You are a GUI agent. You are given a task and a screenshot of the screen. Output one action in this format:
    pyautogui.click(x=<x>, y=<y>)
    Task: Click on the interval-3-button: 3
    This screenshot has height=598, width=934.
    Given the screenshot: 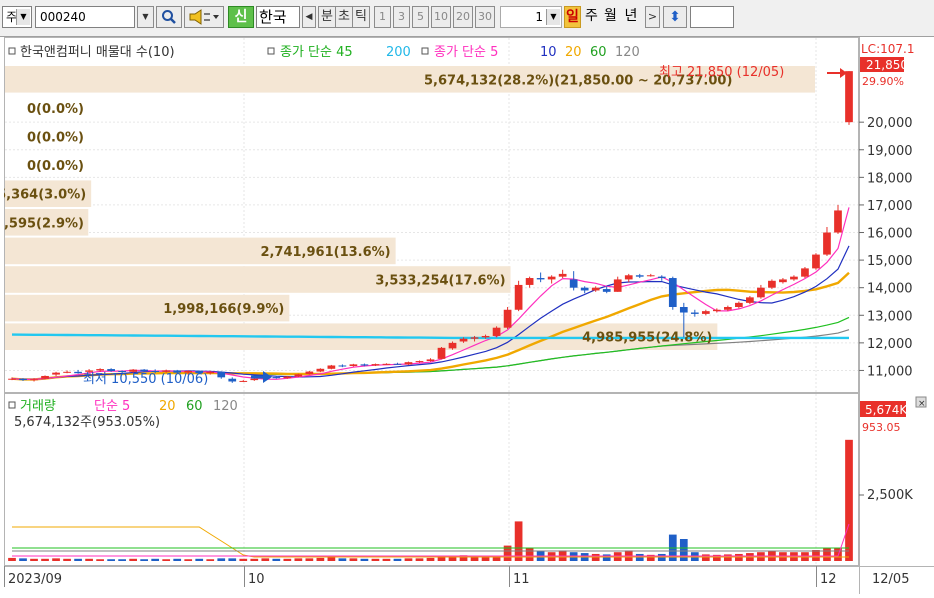 What is the action you would take?
    pyautogui.click(x=401, y=17)
    